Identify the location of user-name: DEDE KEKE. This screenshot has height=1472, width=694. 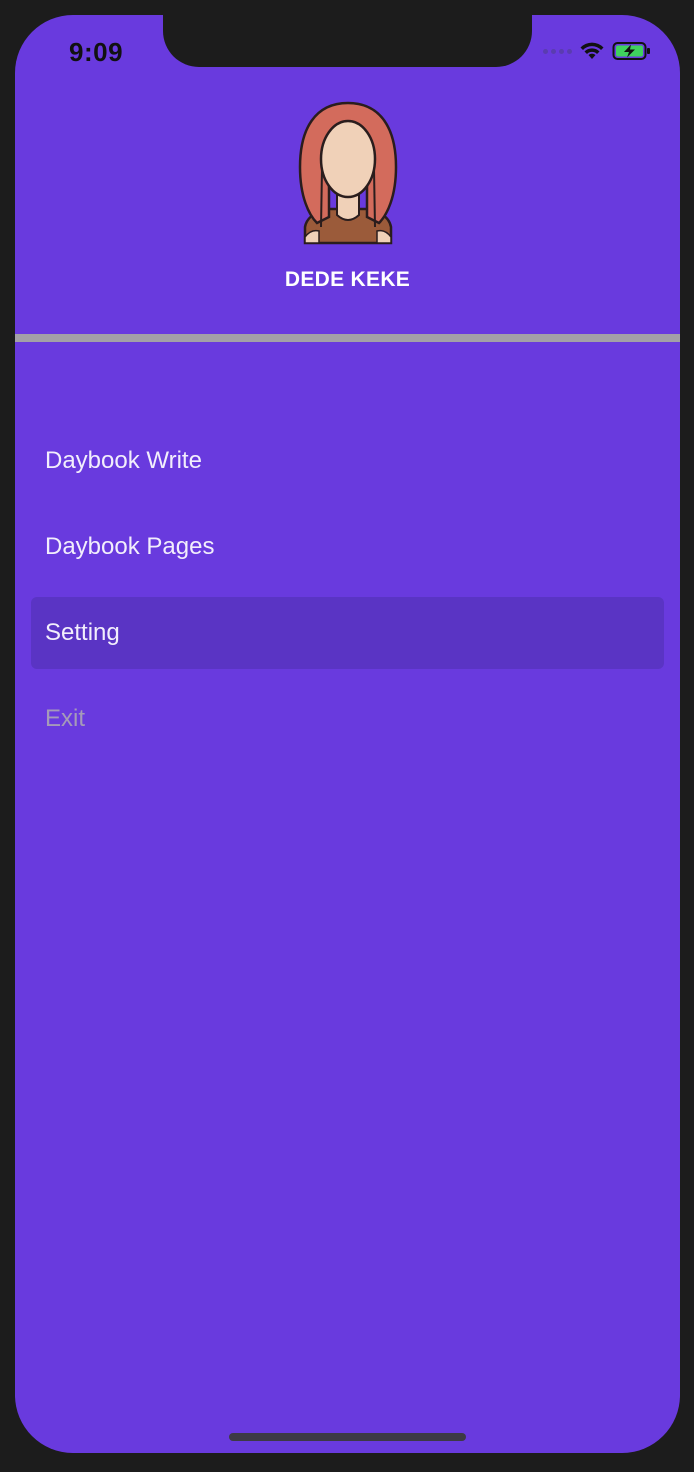
(347, 279).